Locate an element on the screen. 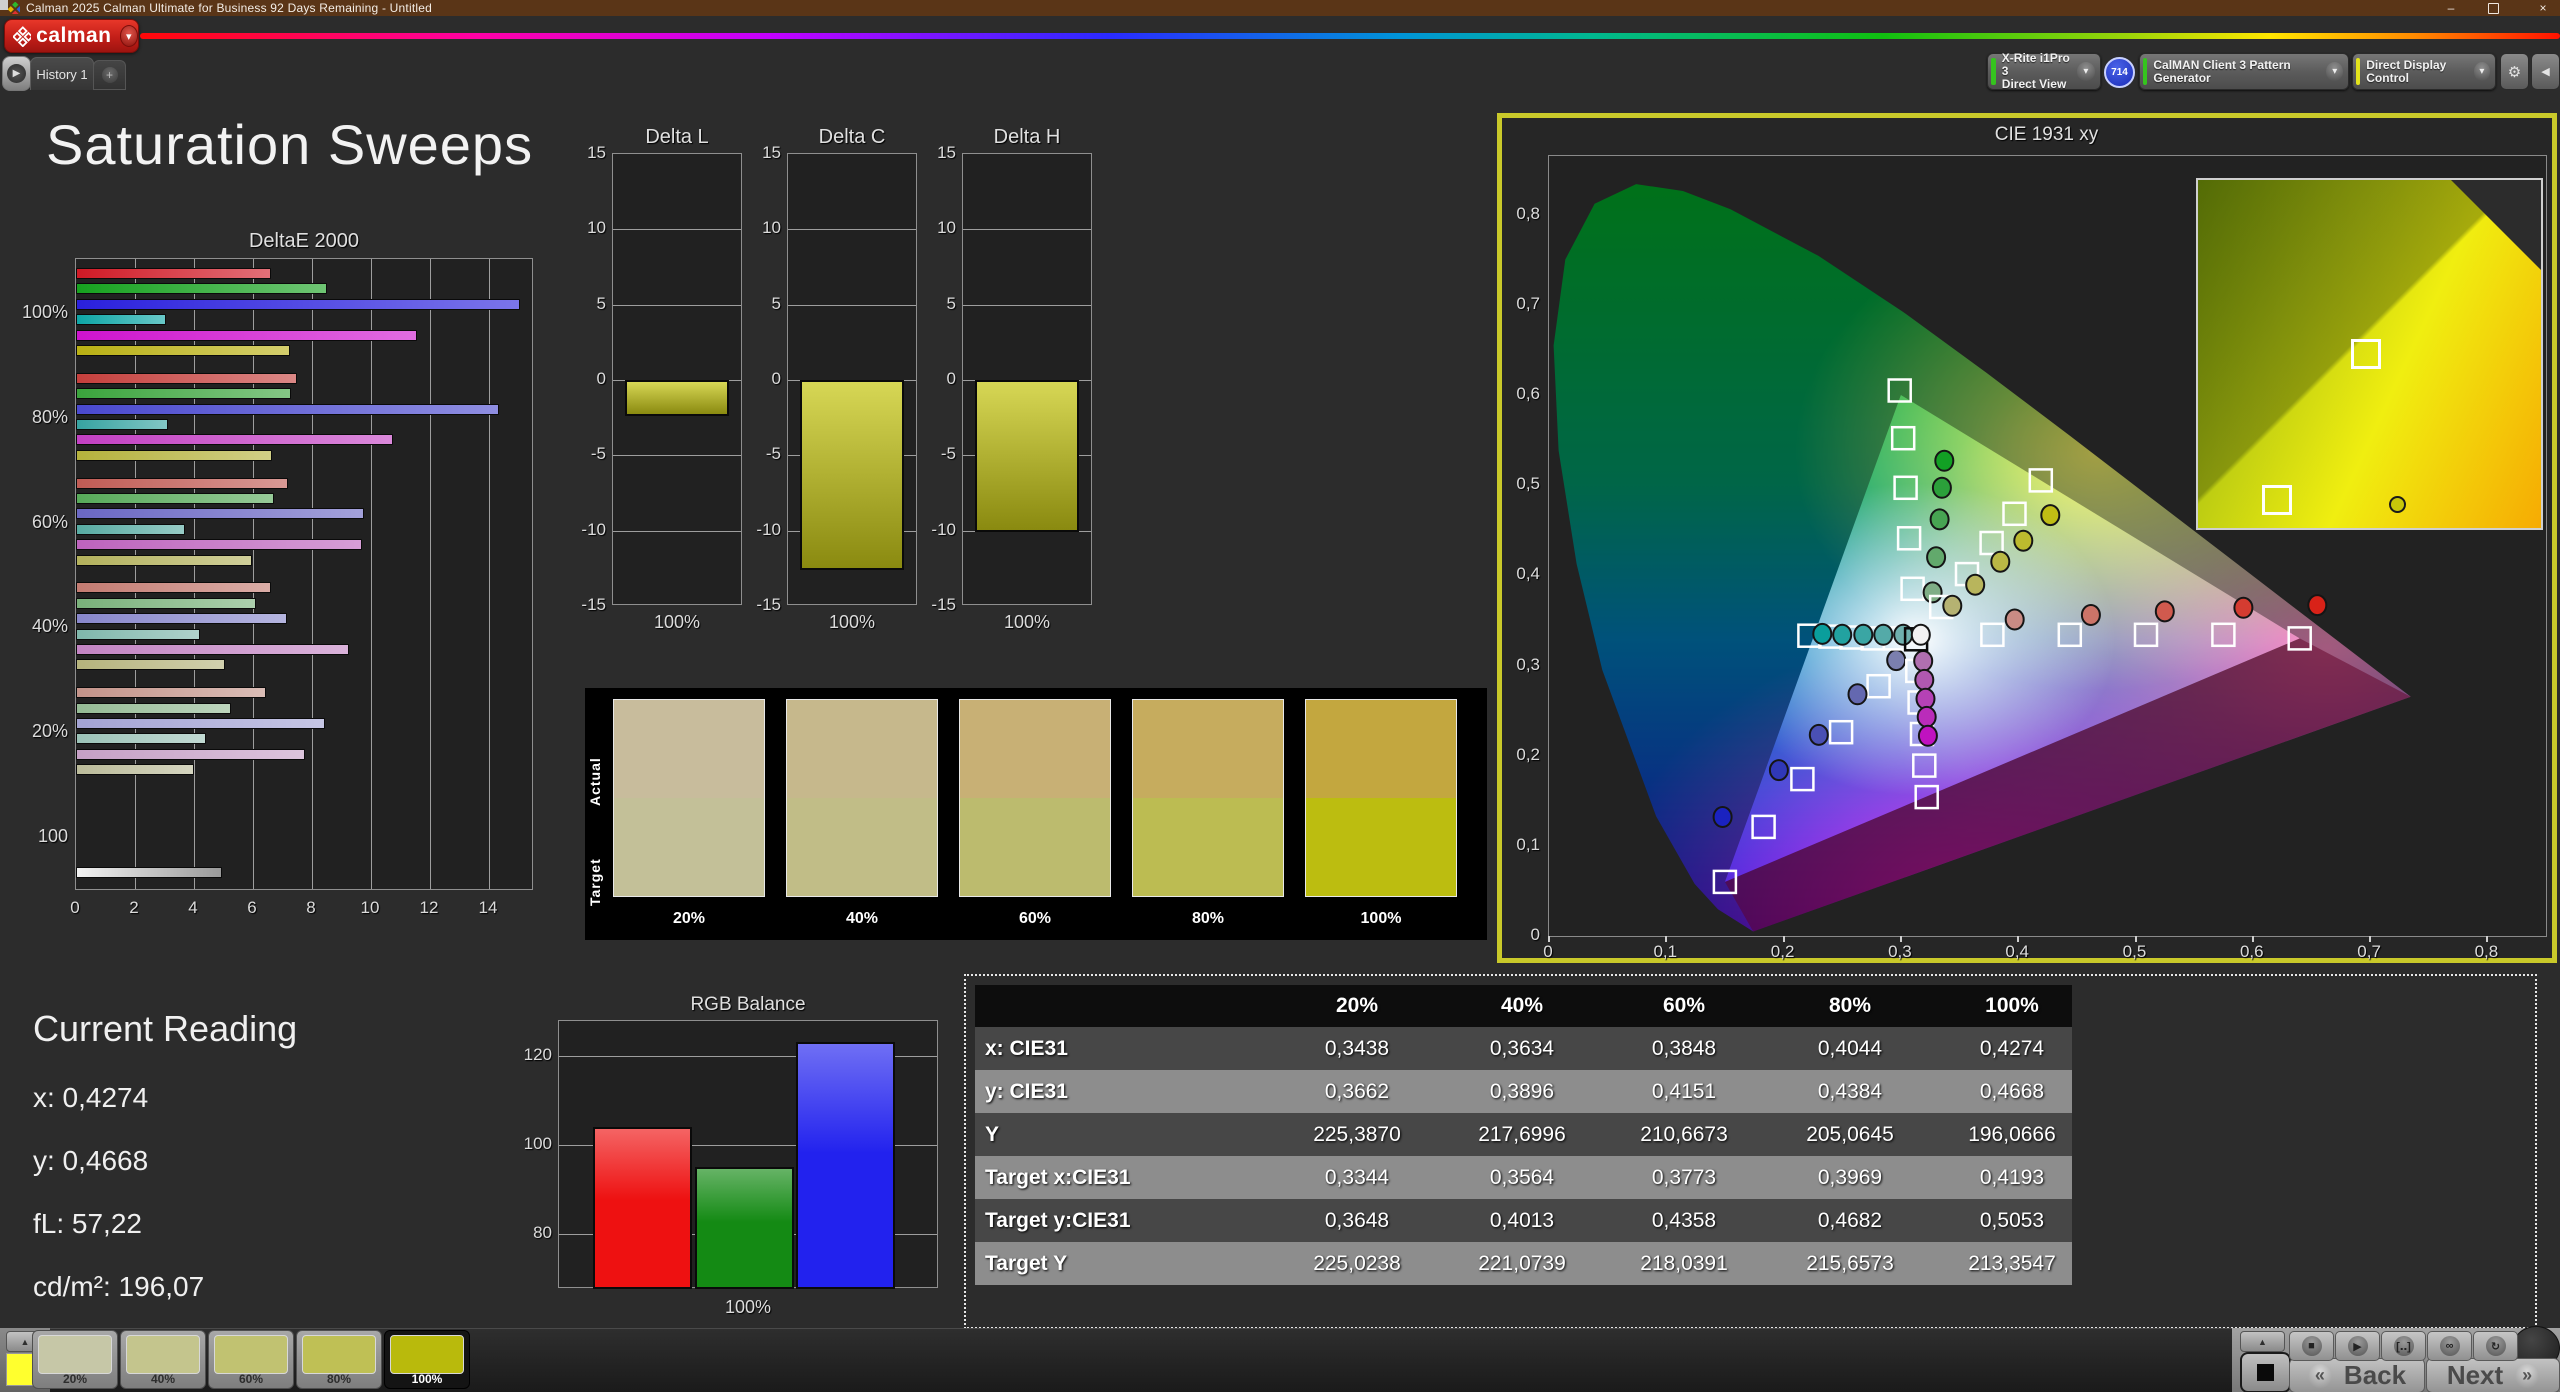  next-button: Next » is located at coordinates (2493, 1375).